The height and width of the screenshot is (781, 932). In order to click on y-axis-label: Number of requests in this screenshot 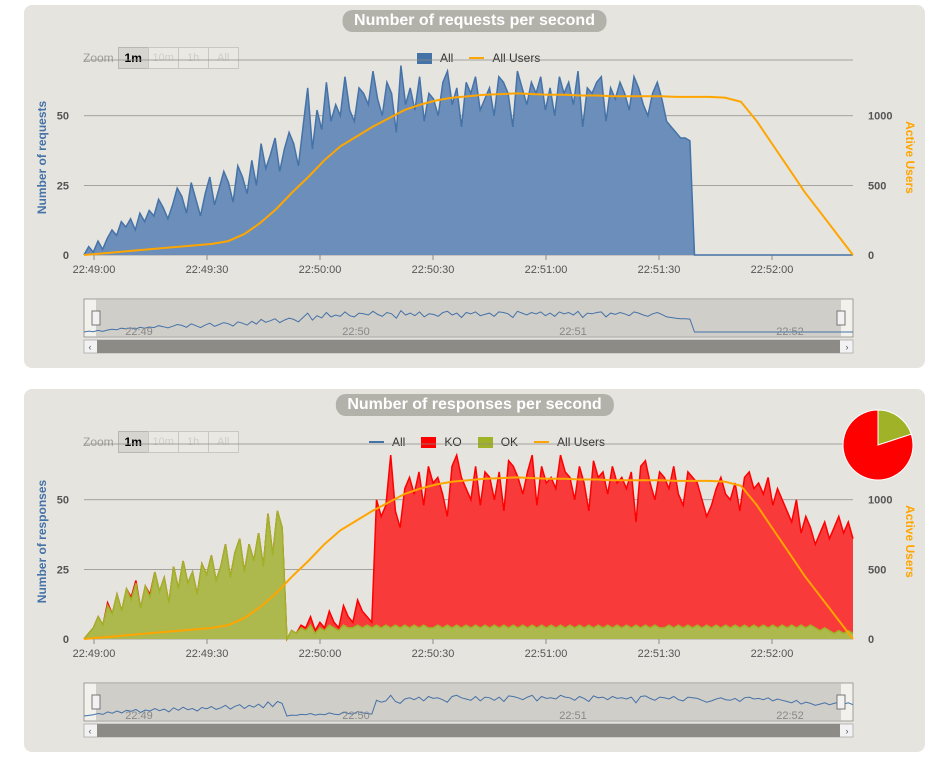, I will do `click(42, 157)`.